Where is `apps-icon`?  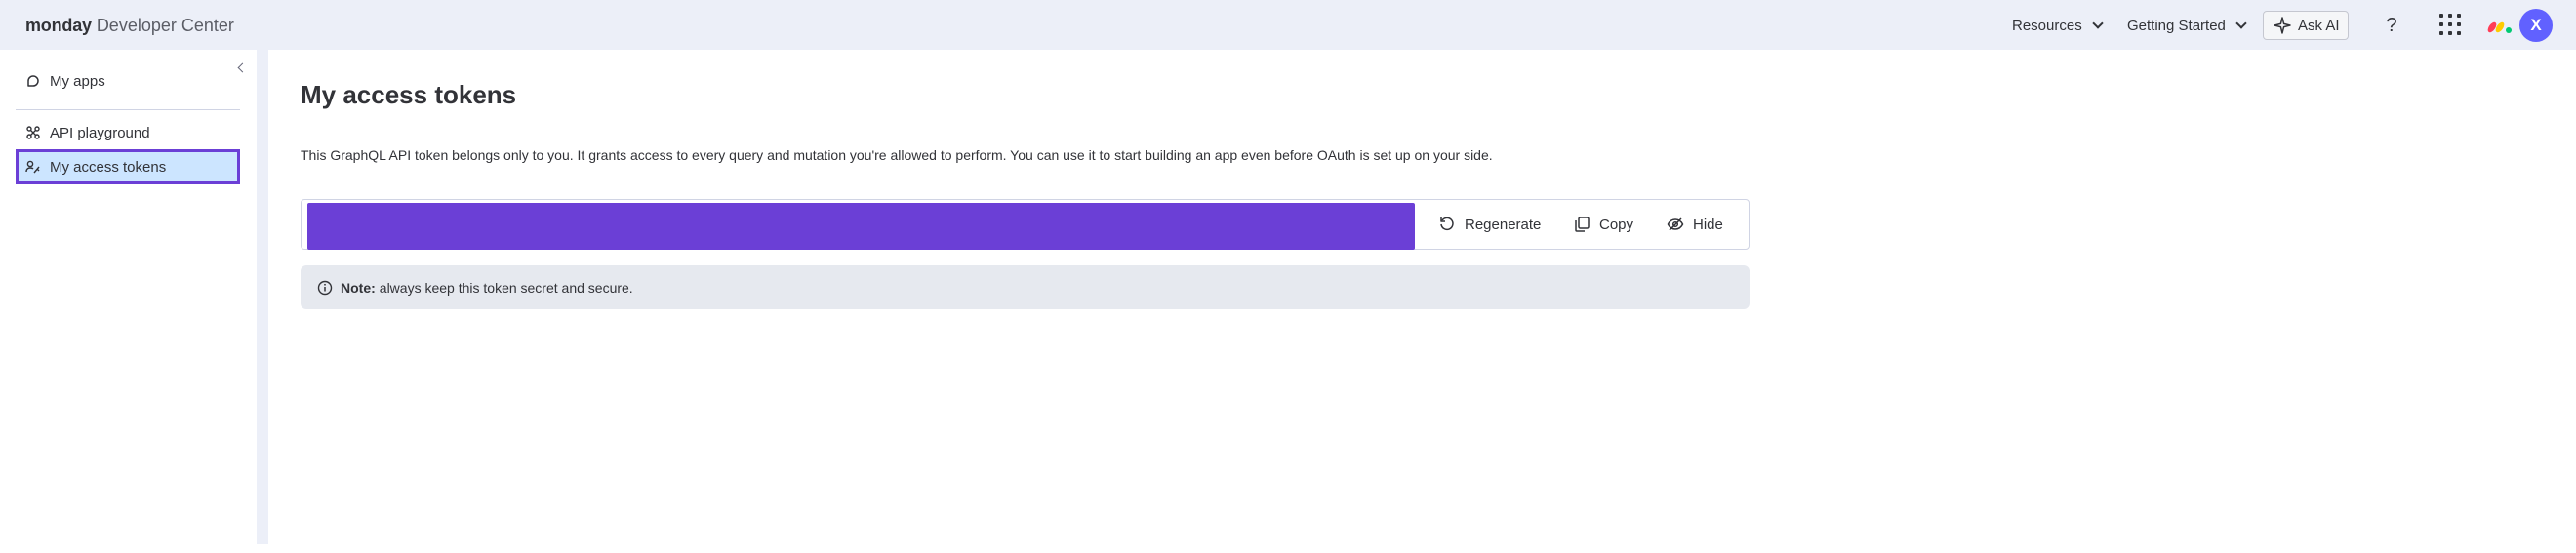
apps-icon is located at coordinates (33, 81).